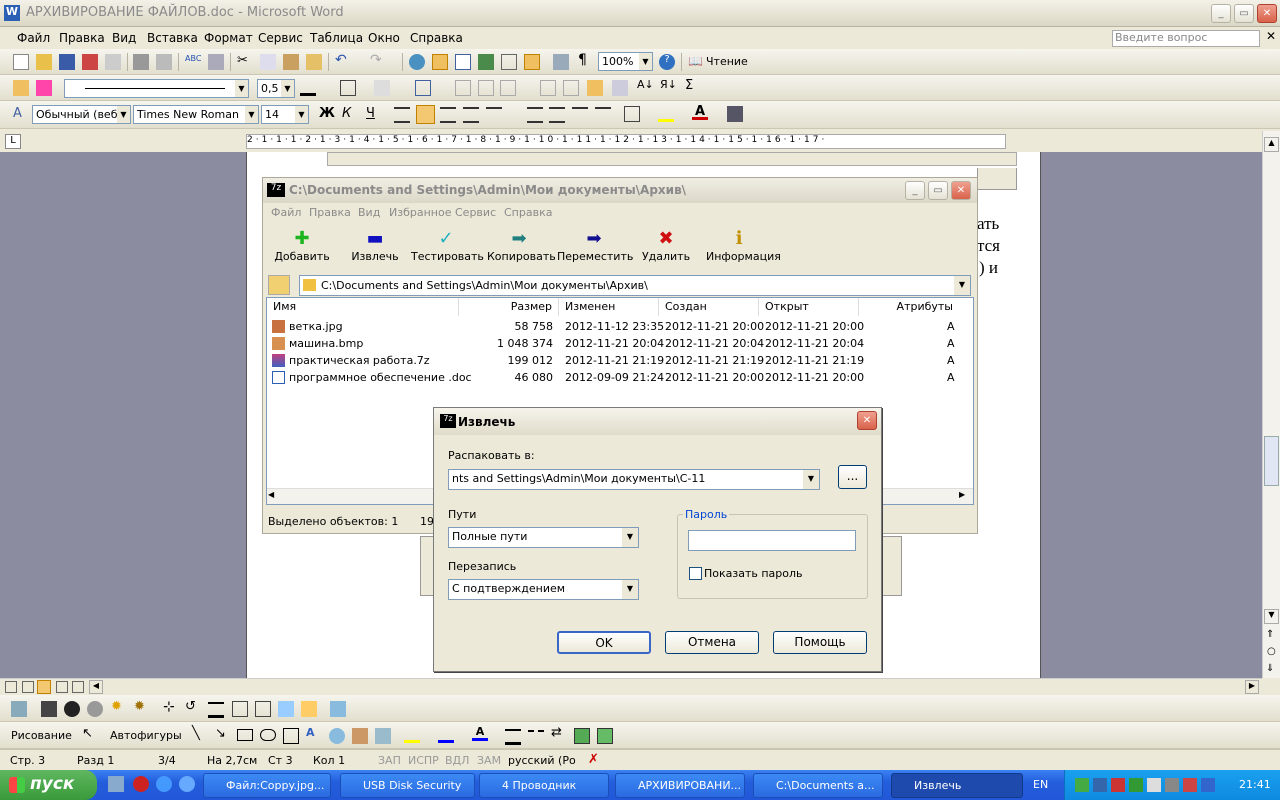 The height and width of the screenshot is (800, 1280). Describe the element at coordinates (1208, 785) in the screenshot. I see `tray-update-icon` at that location.